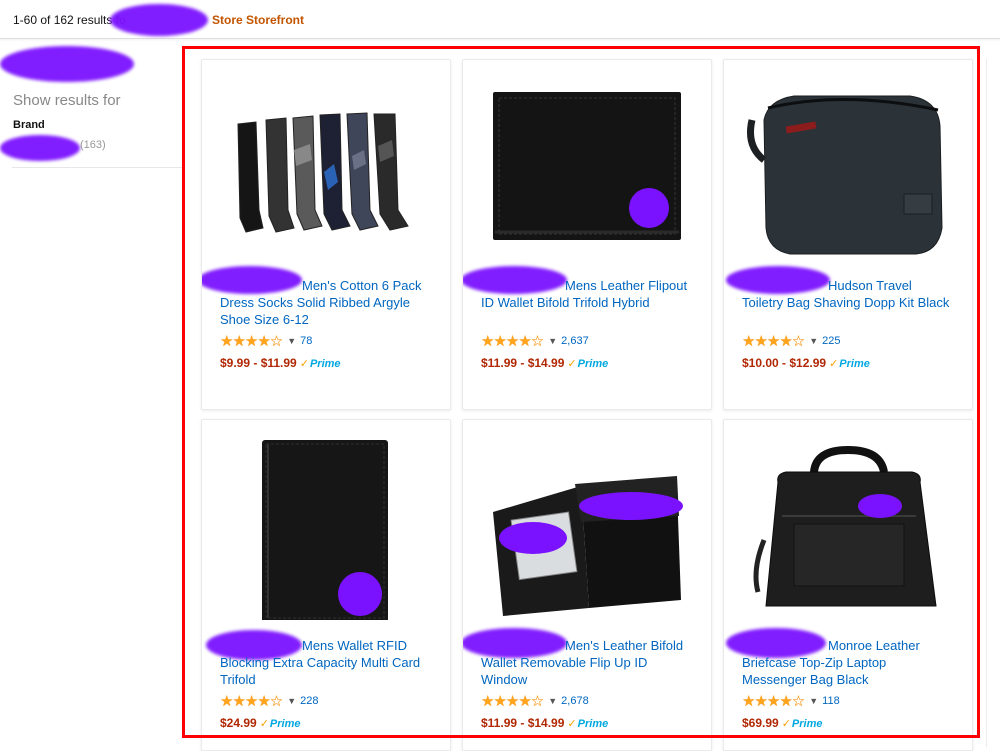 The image size is (1000, 751). What do you see at coordinates (93, 145) in the screenshot?
I see `brand-filter-count: (163)` at bounding box center [93, 145].